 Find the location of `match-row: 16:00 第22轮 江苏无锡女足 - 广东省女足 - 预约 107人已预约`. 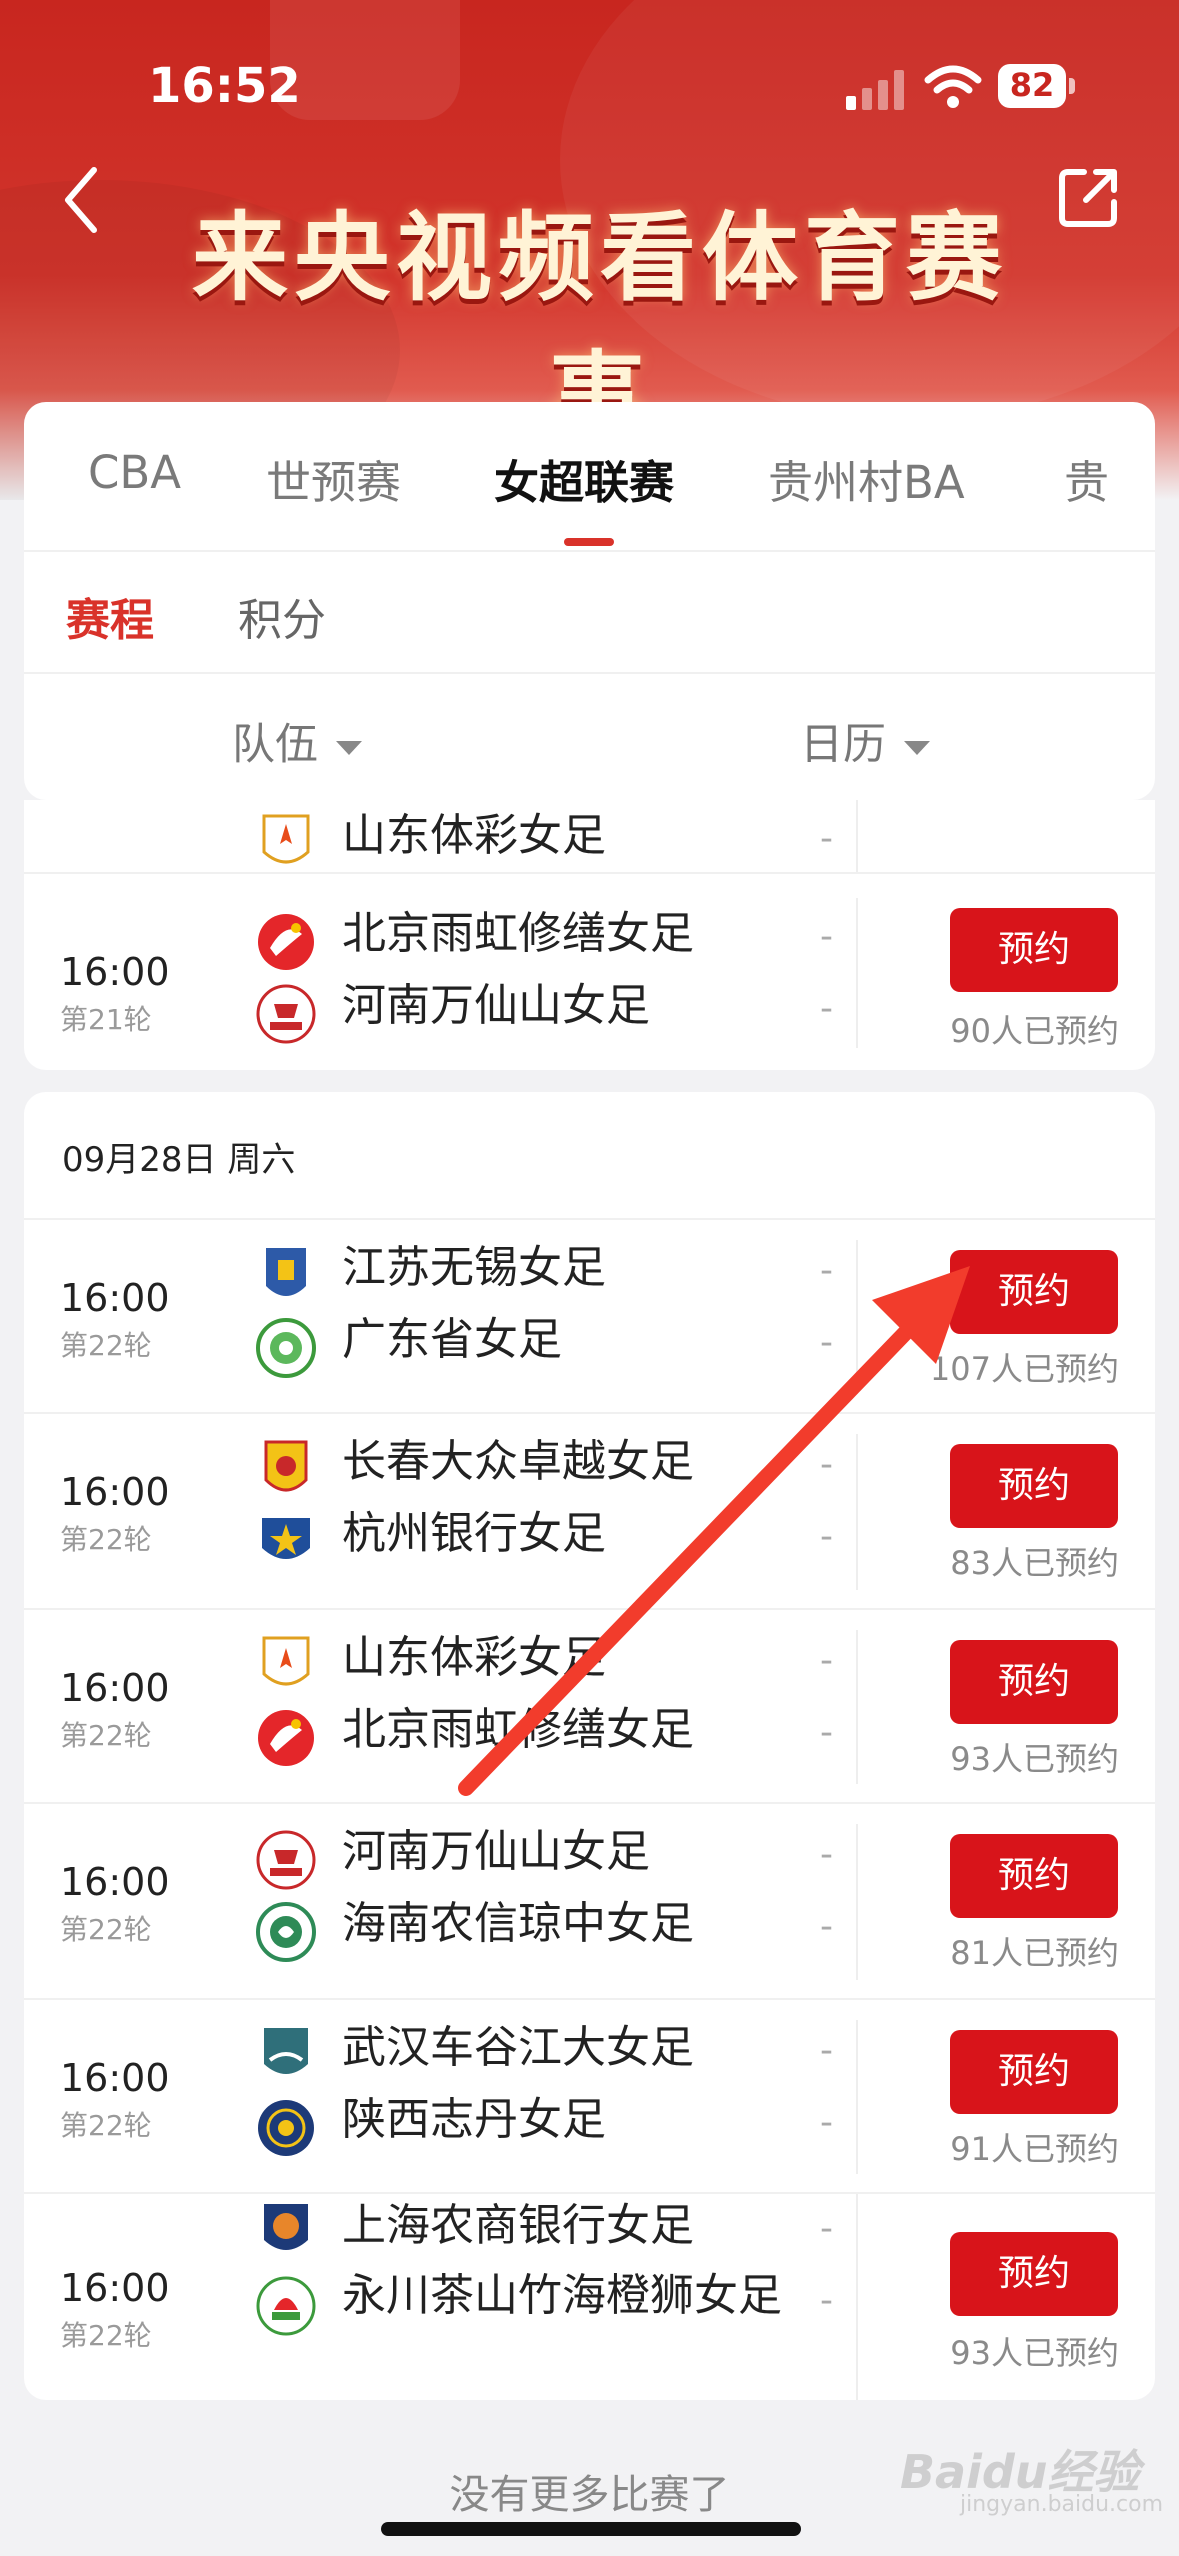

match-row: 16:00 第22轮 江苏无锡女足 - 广东省女足 - 预约 107人已预约 is located at coordinates (589, 1316).